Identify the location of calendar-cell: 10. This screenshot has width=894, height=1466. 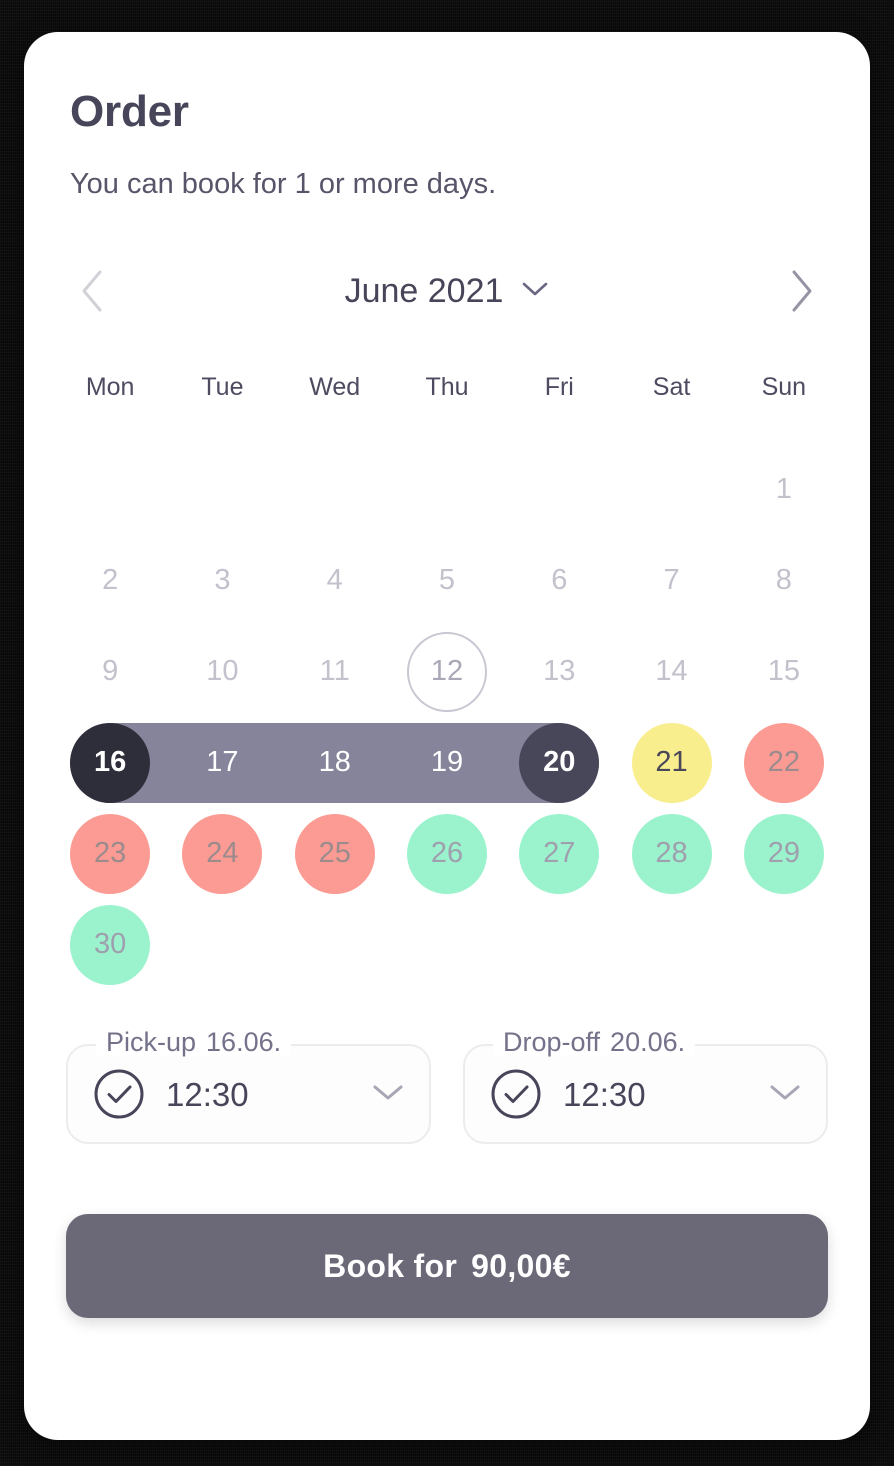
(222, 671).